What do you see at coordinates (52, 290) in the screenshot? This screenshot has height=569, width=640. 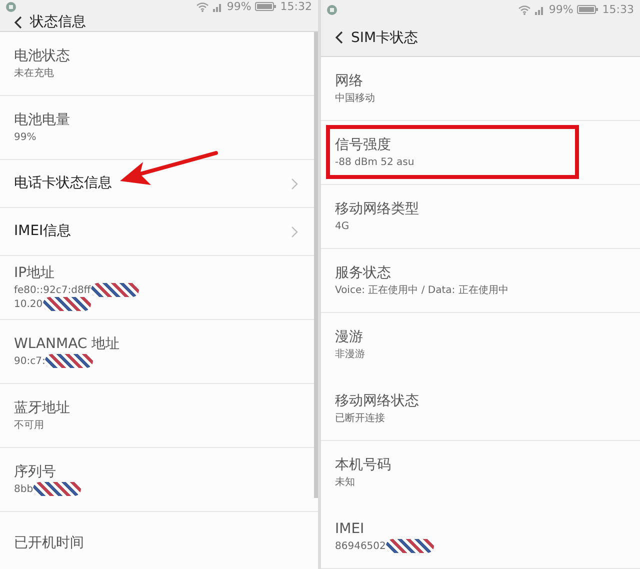 I see `row-value: fe80::92c7:d8ff` at bounding box center [52, 290].